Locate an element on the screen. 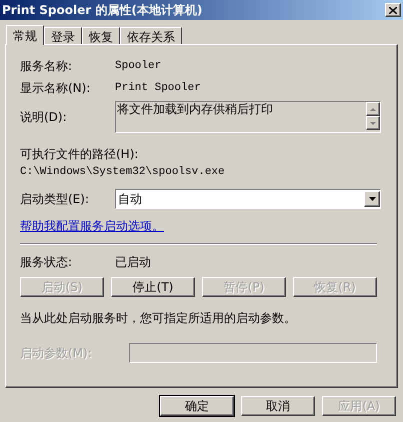  tab: 依存关系 is located at coordinates (151, 35).